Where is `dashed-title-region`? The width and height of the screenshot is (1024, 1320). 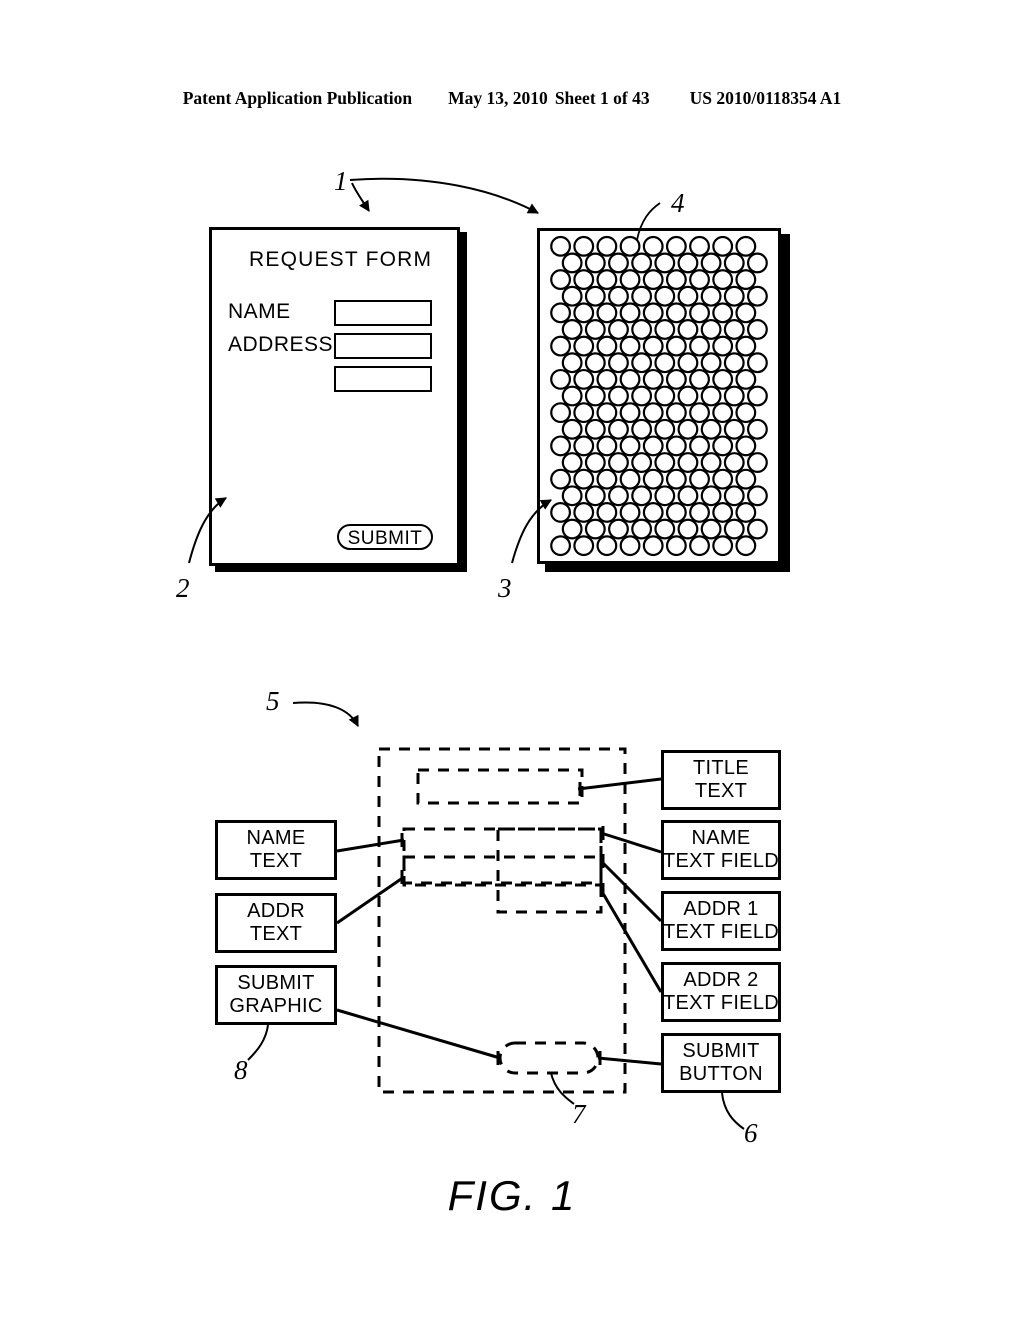 dashed-title-region is located at coordinates (500, 786).